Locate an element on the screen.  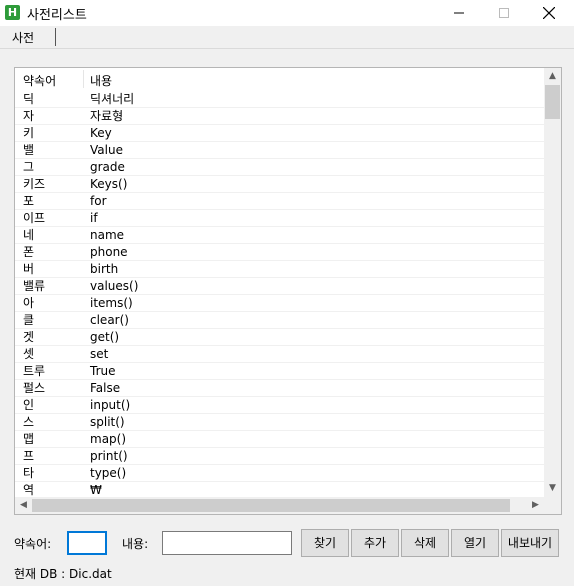
list-item-content: items() is located at coordinates (111, 303).